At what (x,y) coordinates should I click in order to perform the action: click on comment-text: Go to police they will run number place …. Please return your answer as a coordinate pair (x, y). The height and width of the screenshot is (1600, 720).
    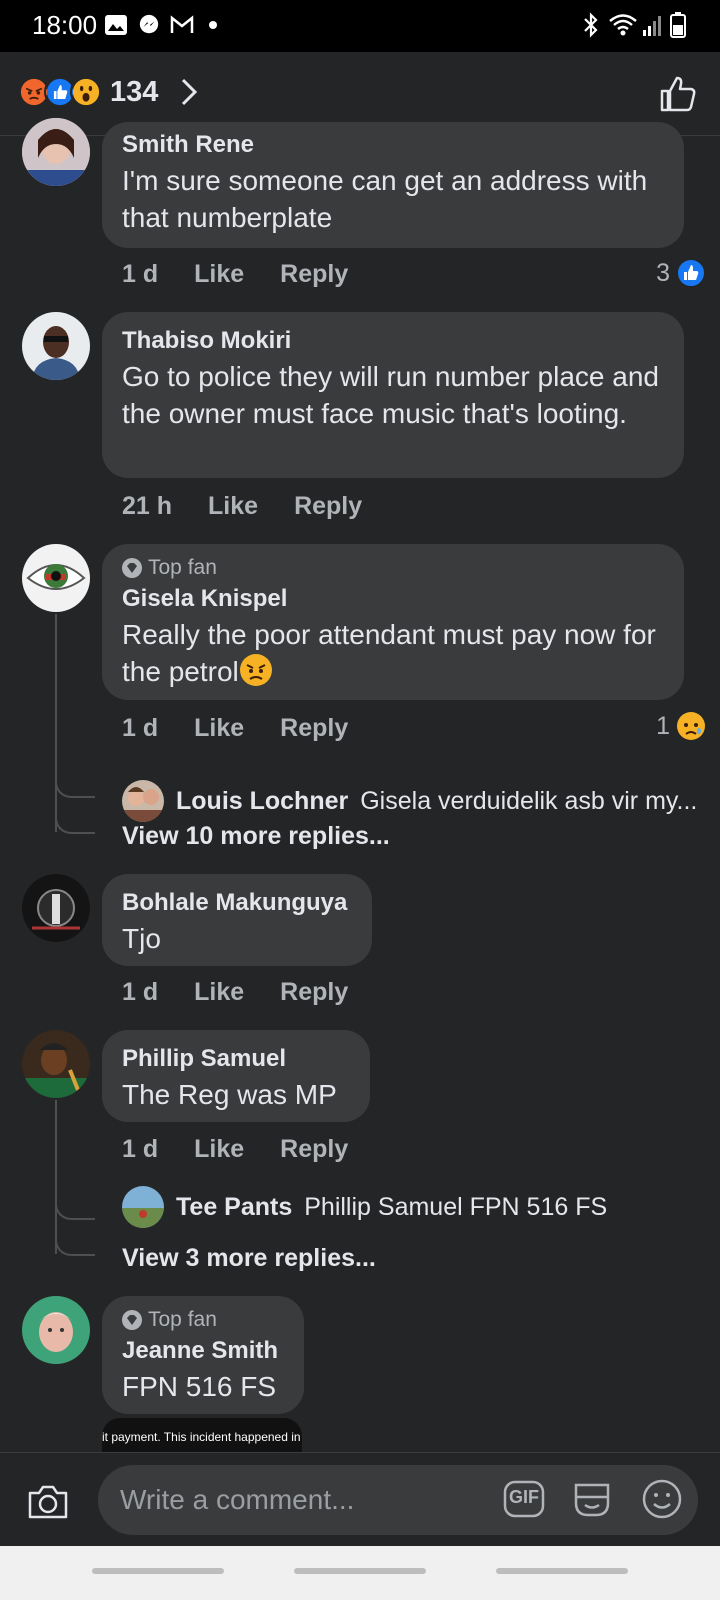
    Looking at the image, I should click on (390, 395).